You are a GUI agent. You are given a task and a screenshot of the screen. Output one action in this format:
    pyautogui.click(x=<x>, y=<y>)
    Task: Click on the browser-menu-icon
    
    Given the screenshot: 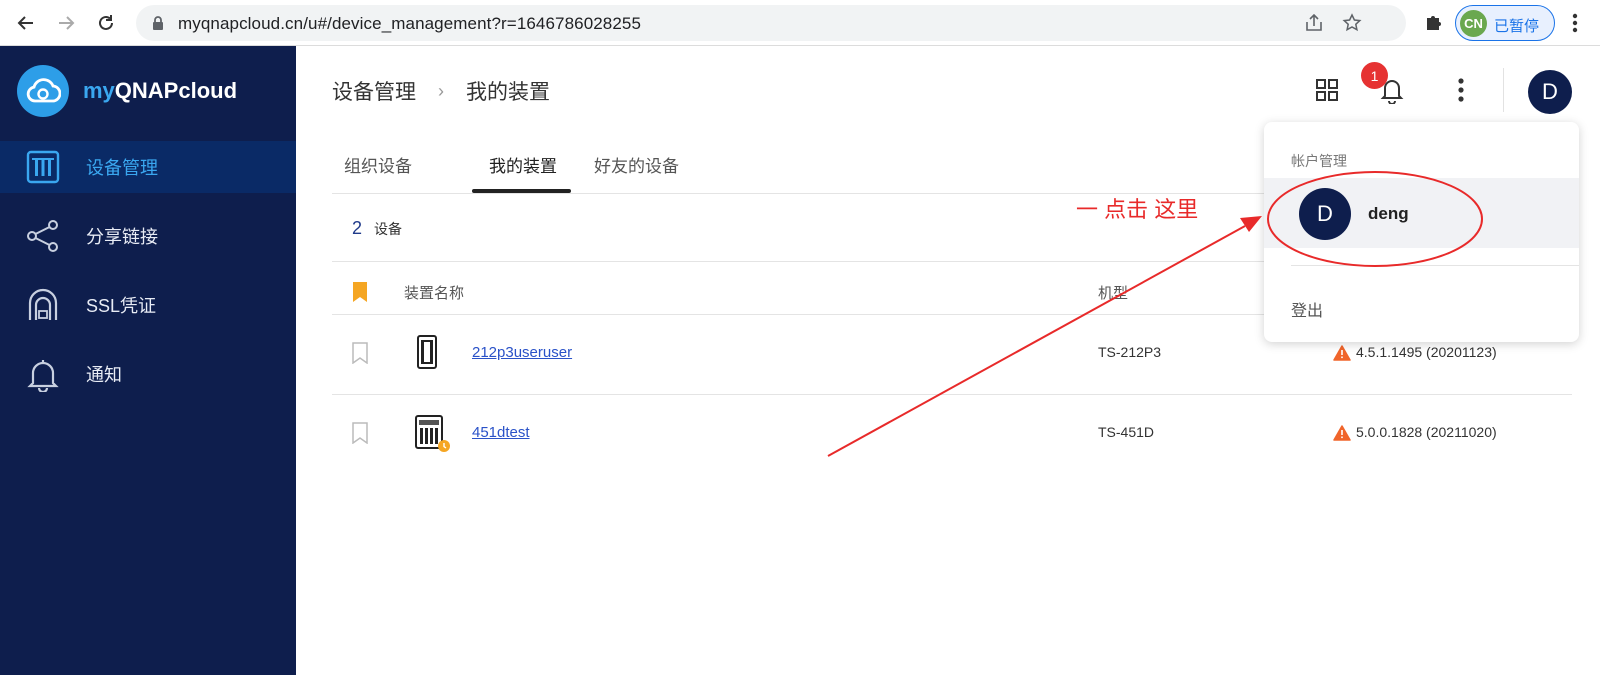 What is the action you would take?
    pyautogui.click(x=1575, y=23)
    